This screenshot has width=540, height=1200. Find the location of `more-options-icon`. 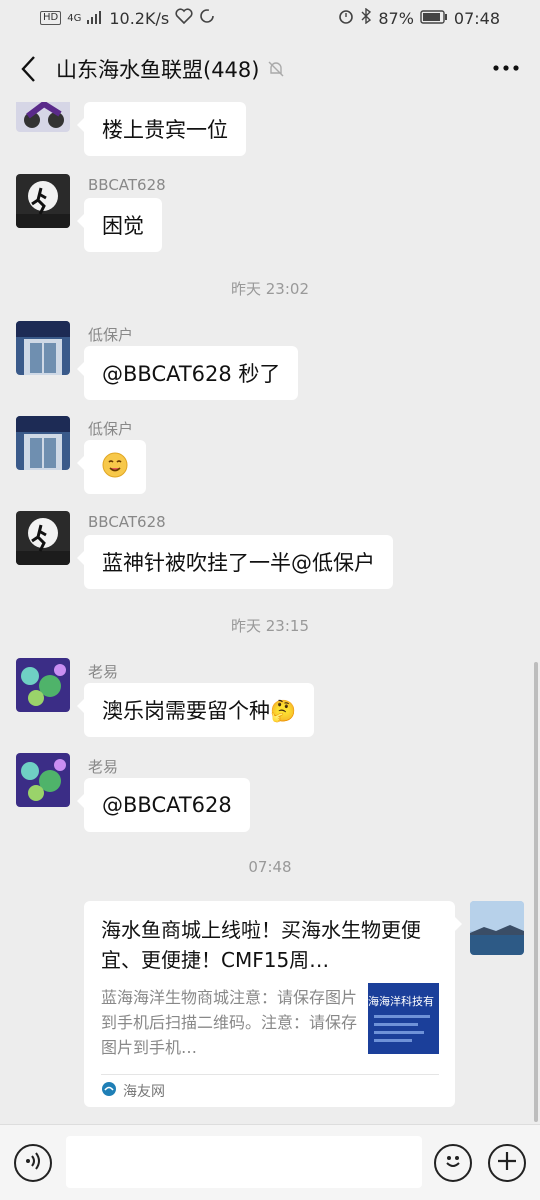

more-options-icon is located at coordinates (506, 68).